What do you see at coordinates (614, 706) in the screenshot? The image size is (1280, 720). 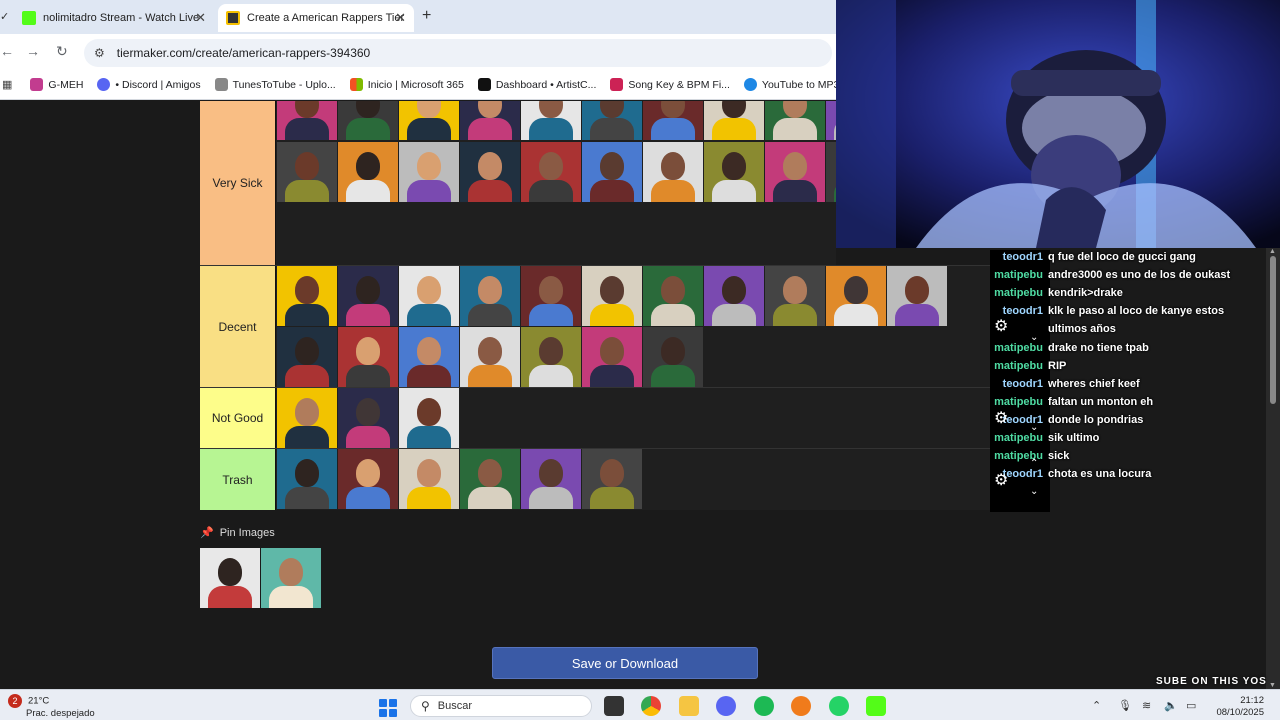 I see `task-view-icon` at bounding box center [614, 706].